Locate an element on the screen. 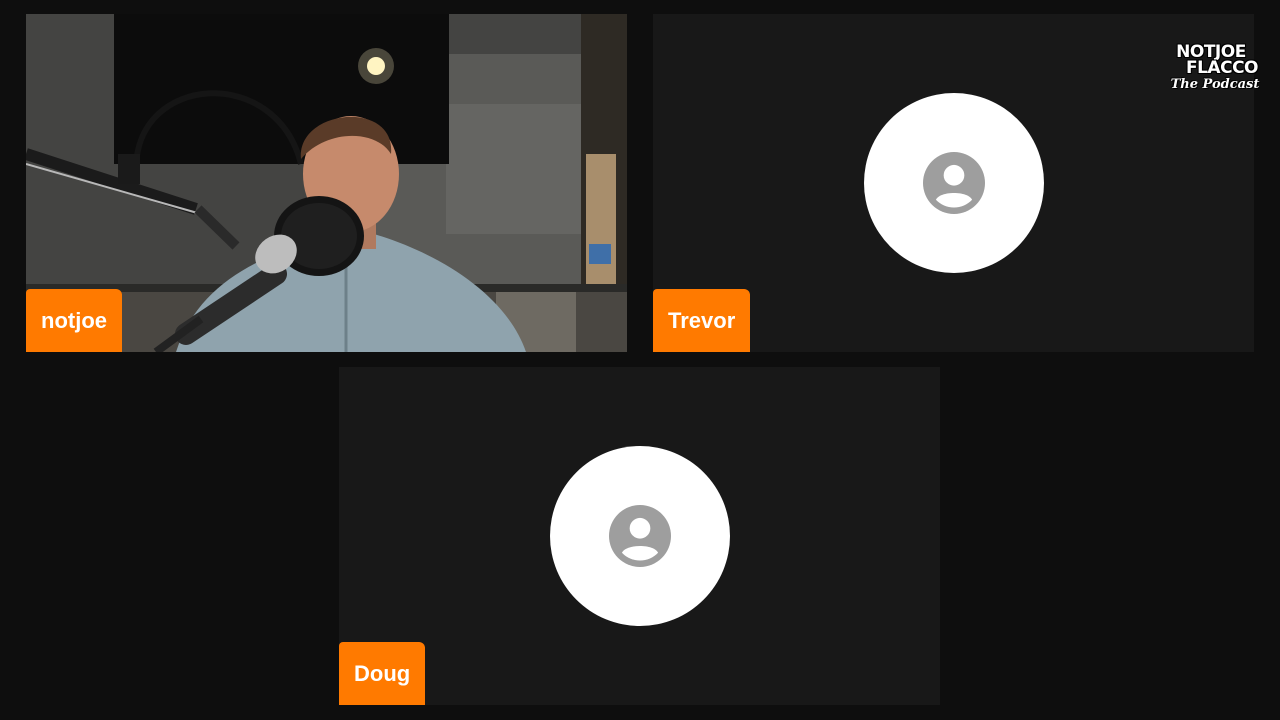 The height and width of the screenshot is (720, 1280). logo-line-2: FLACCO is located at coordinates (1222, 68).